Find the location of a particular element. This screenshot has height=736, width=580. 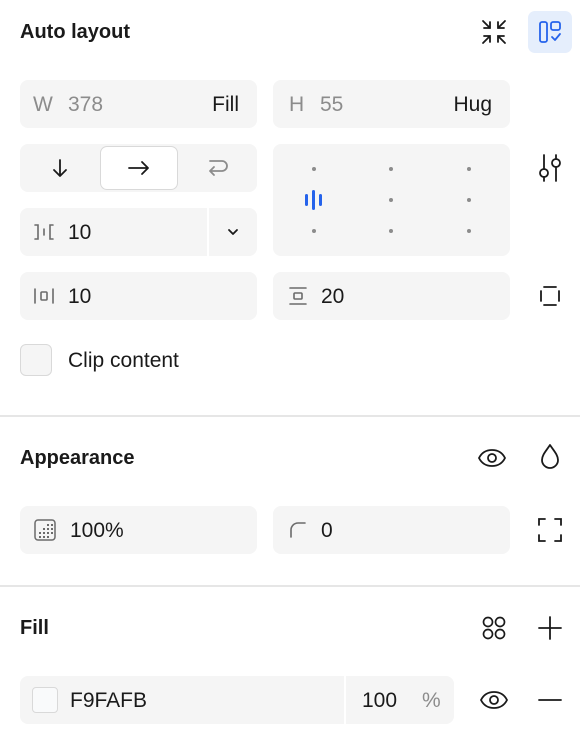

drop-icon is located at coordinates (550, 457).